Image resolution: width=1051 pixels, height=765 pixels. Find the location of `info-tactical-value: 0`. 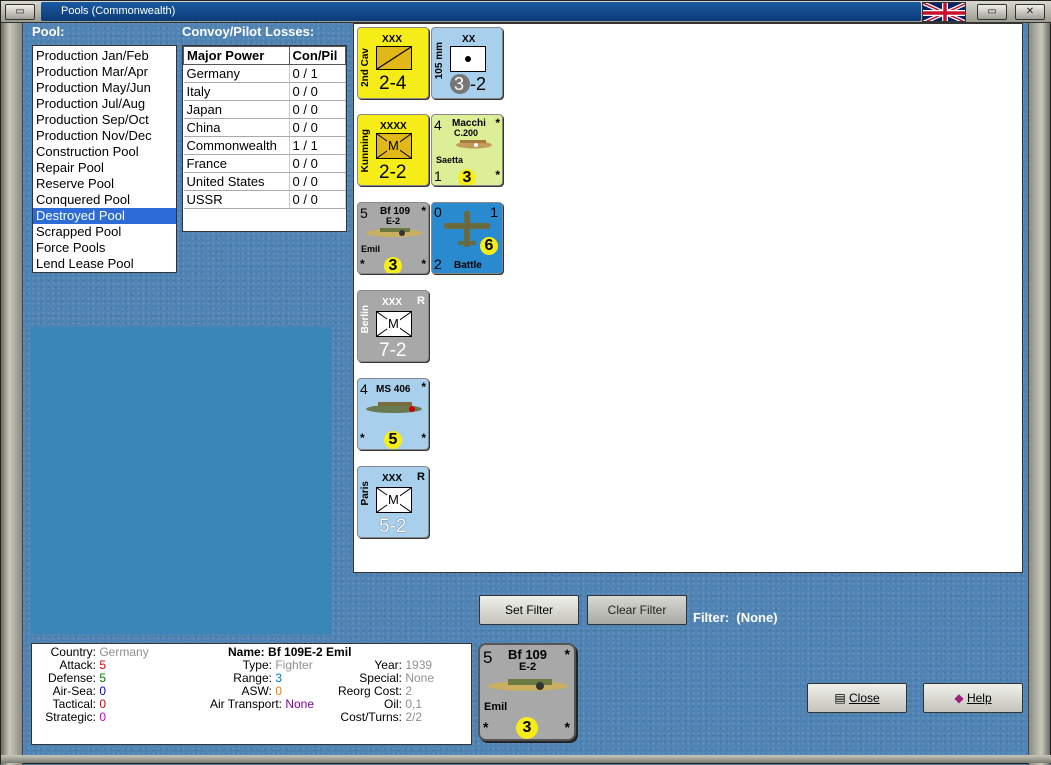

info-tactical-value: 0 is located at coordinates (103, 704).